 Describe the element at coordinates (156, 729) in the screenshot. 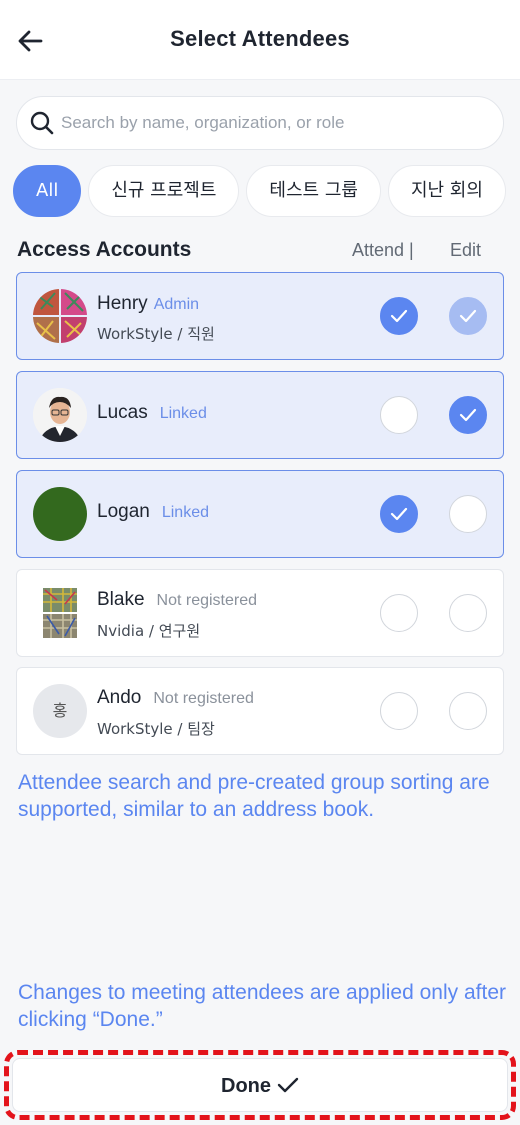

I see `attendee-organization: WorkStyle / 팀장` at that location.